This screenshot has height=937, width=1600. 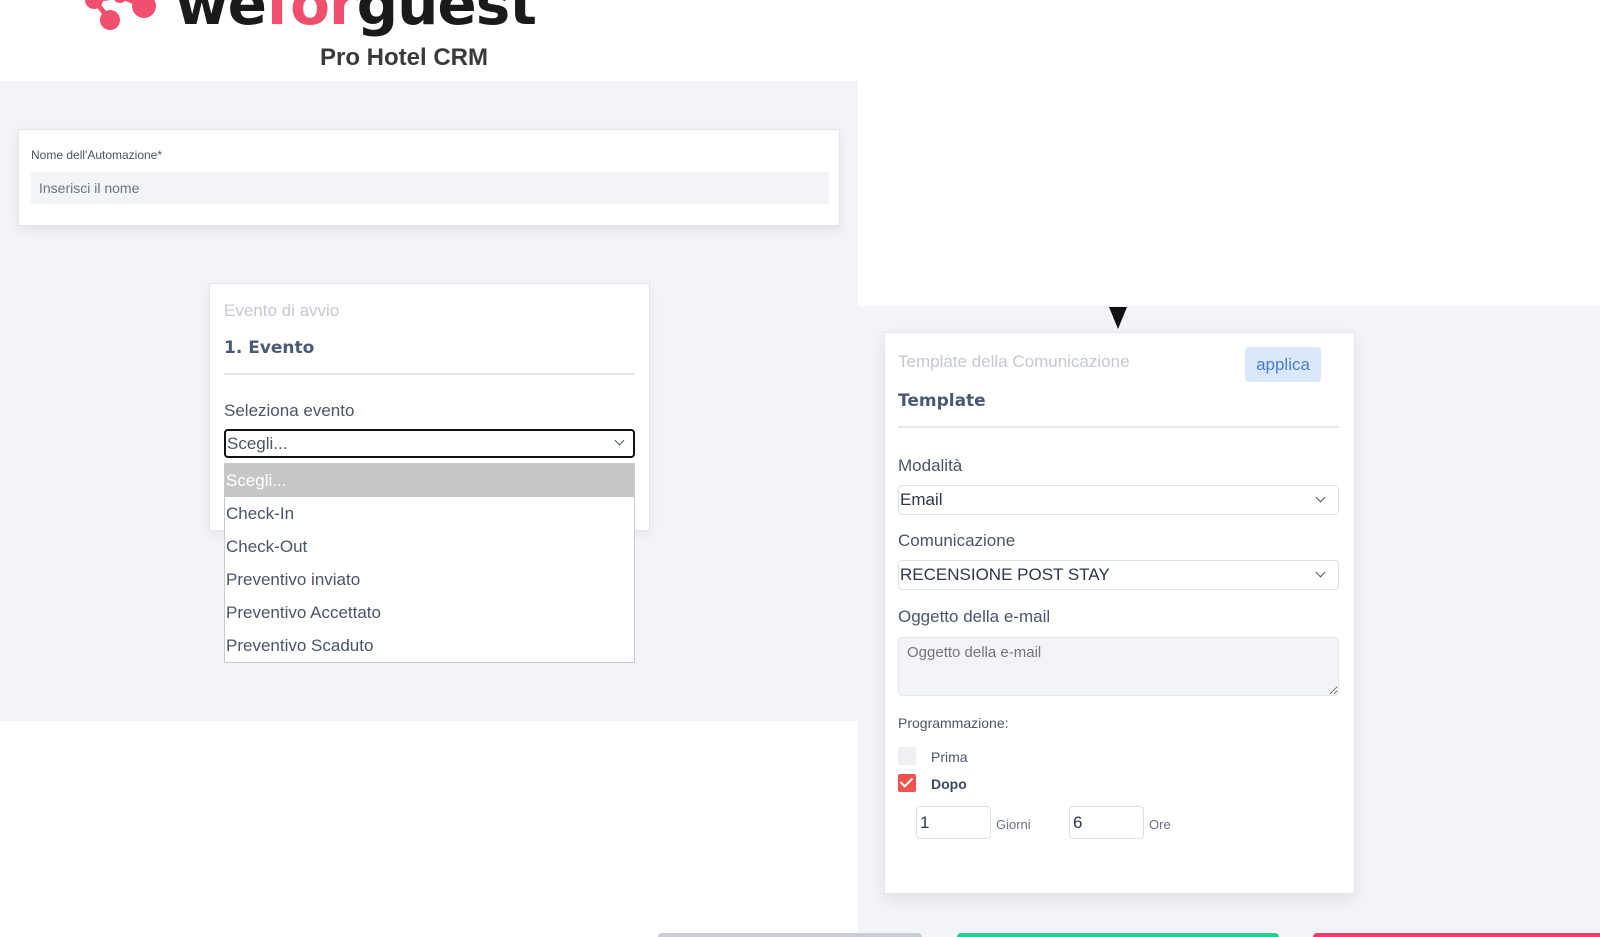 What do you see at coordinates (429, 546) in the screenshot?
I see `event-option-check-out: Check-Out` at bounding box center [429, 546].